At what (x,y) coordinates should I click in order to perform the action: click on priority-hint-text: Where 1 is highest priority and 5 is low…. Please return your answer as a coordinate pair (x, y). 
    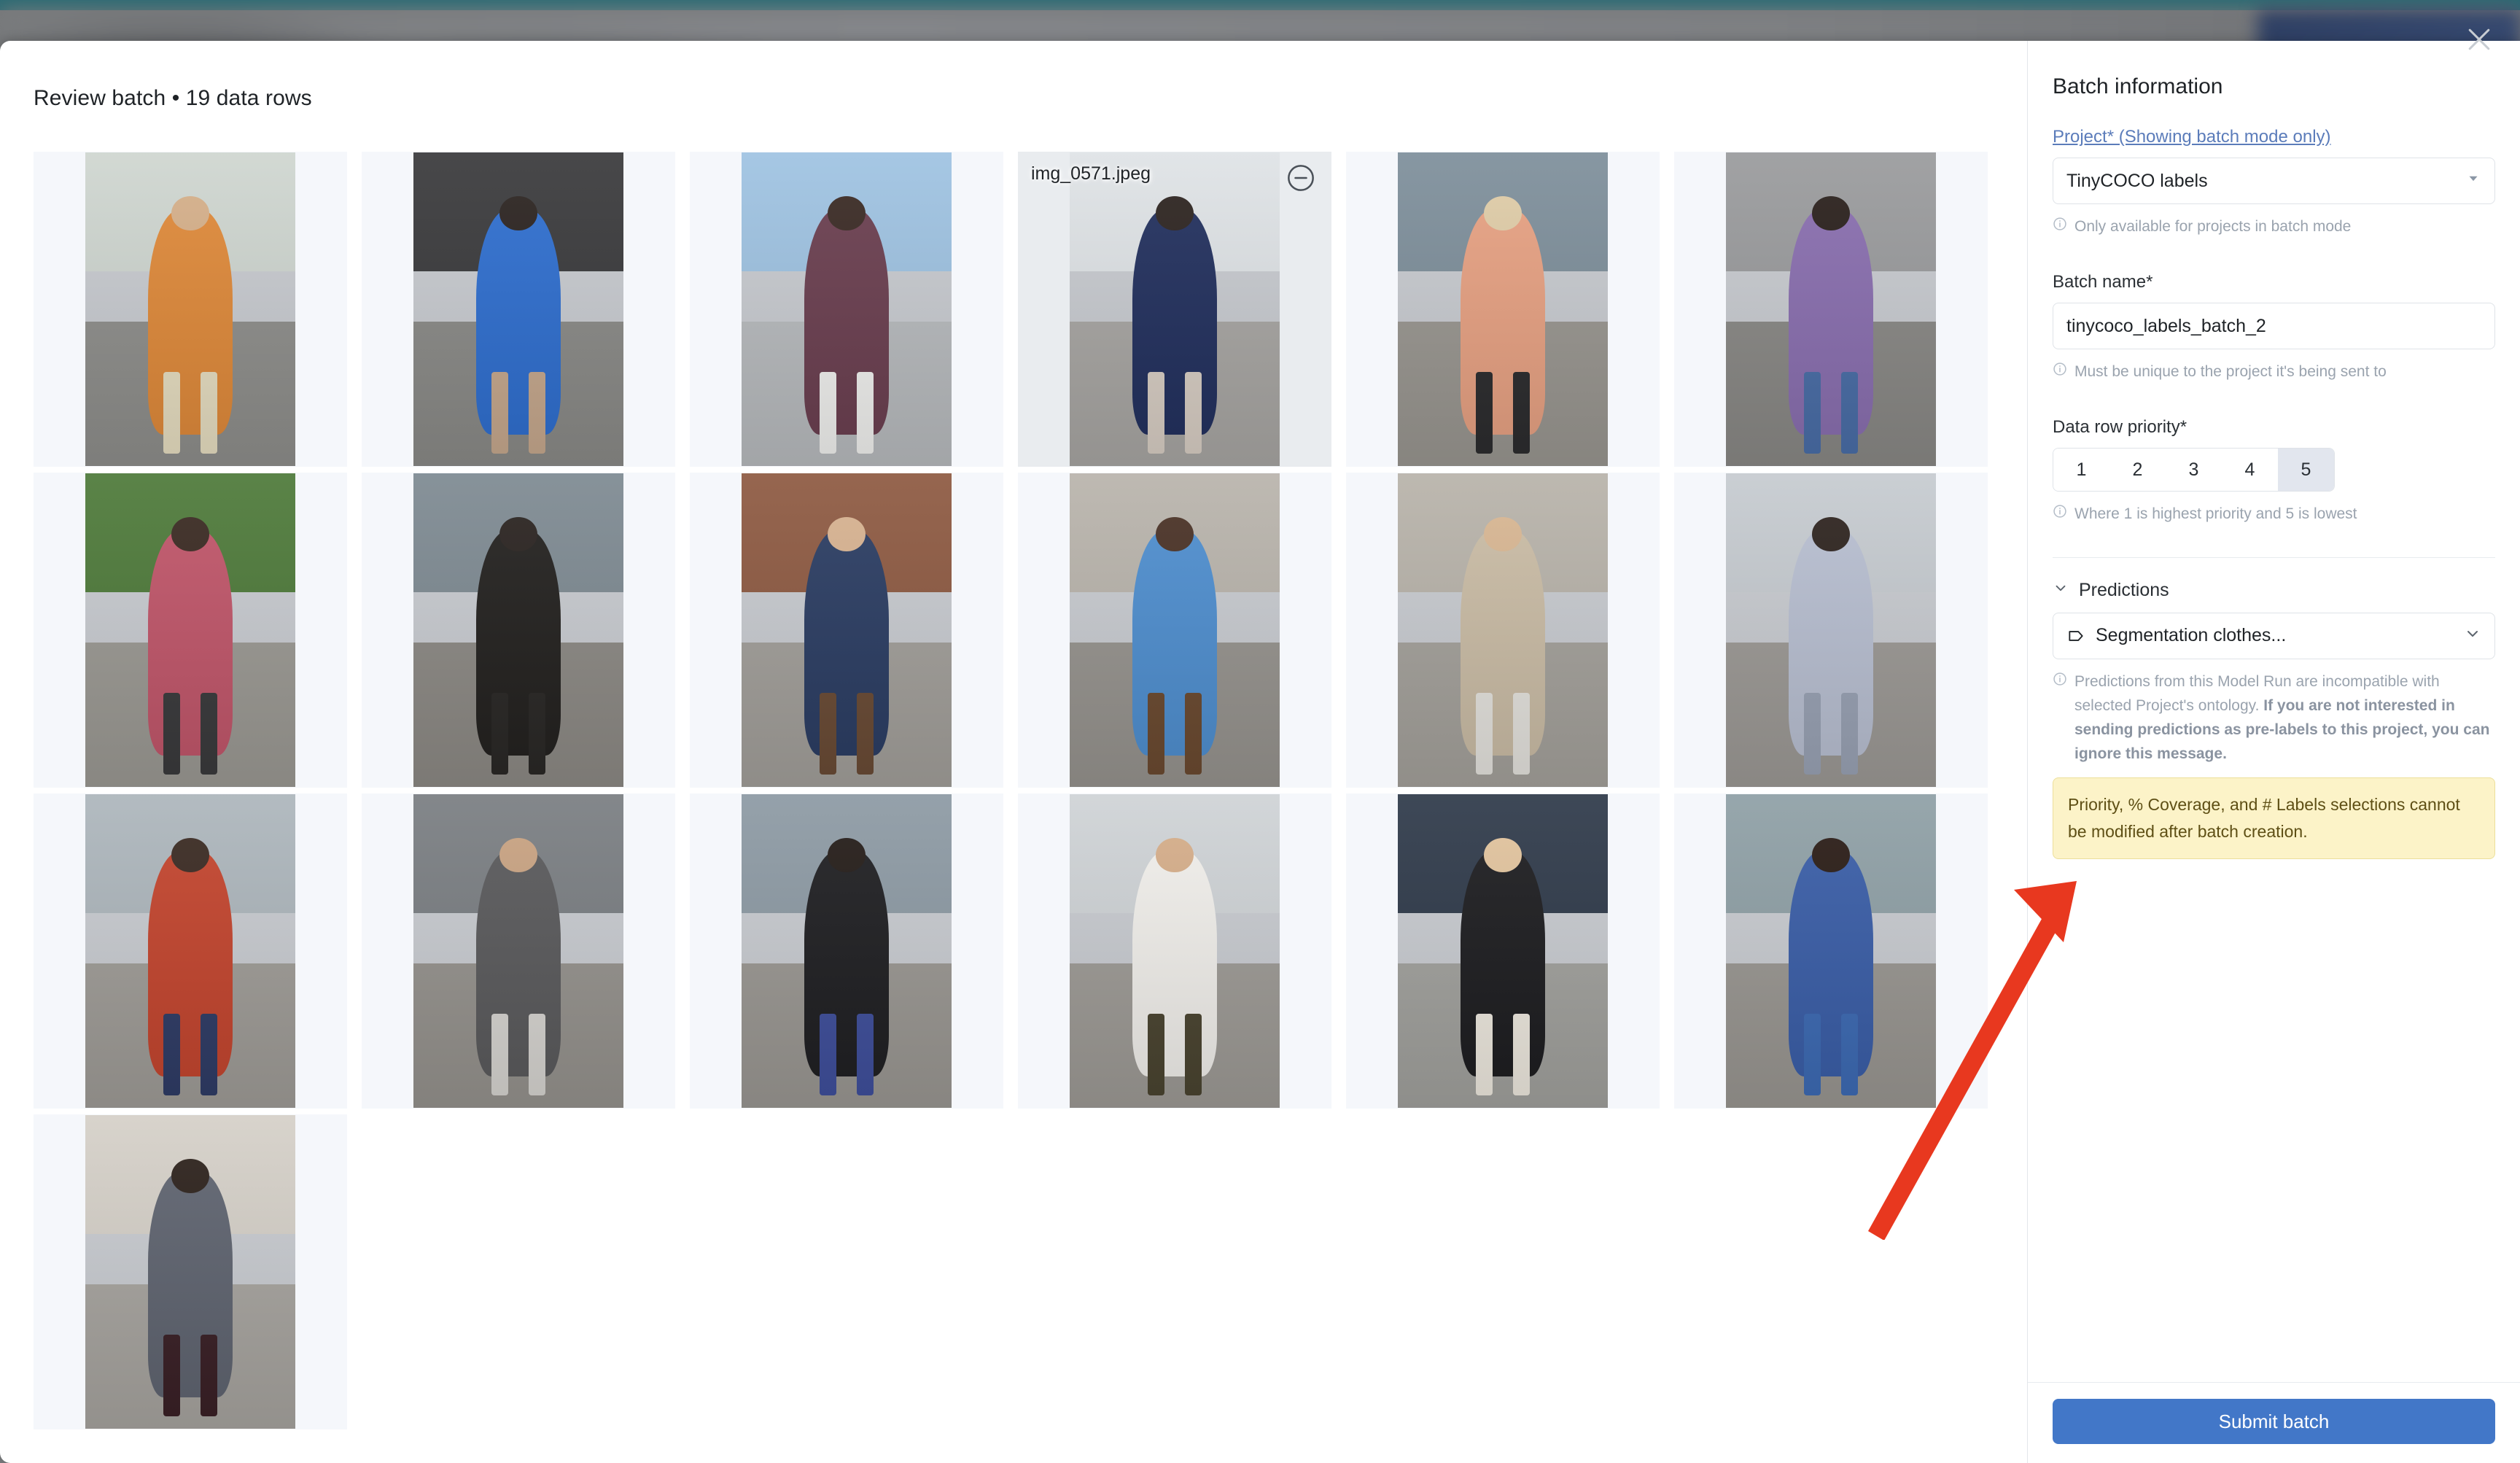
    Looking at the image, I should click on (2215, 514).